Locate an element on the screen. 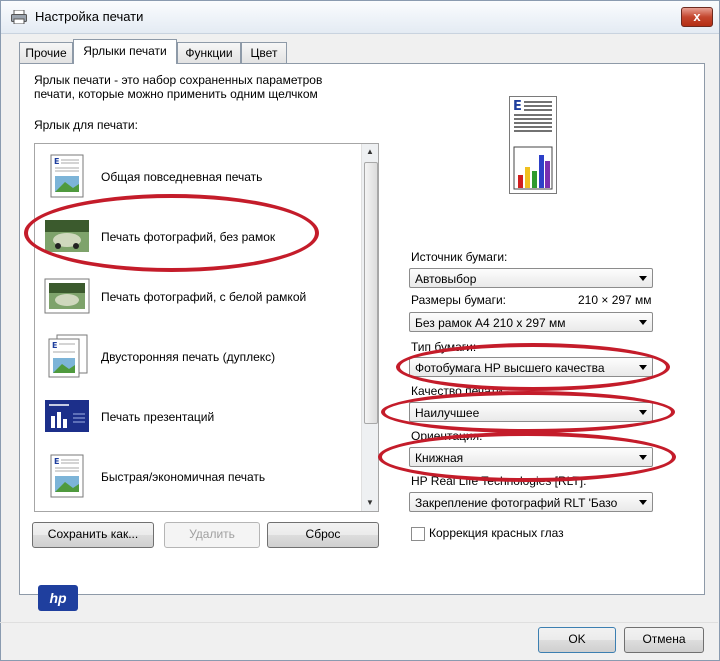 Image resolution: width=720 pixels, height=661 pixels. list-item-label: Быстрая/экономичная печать is located at coordinates (183, 477).